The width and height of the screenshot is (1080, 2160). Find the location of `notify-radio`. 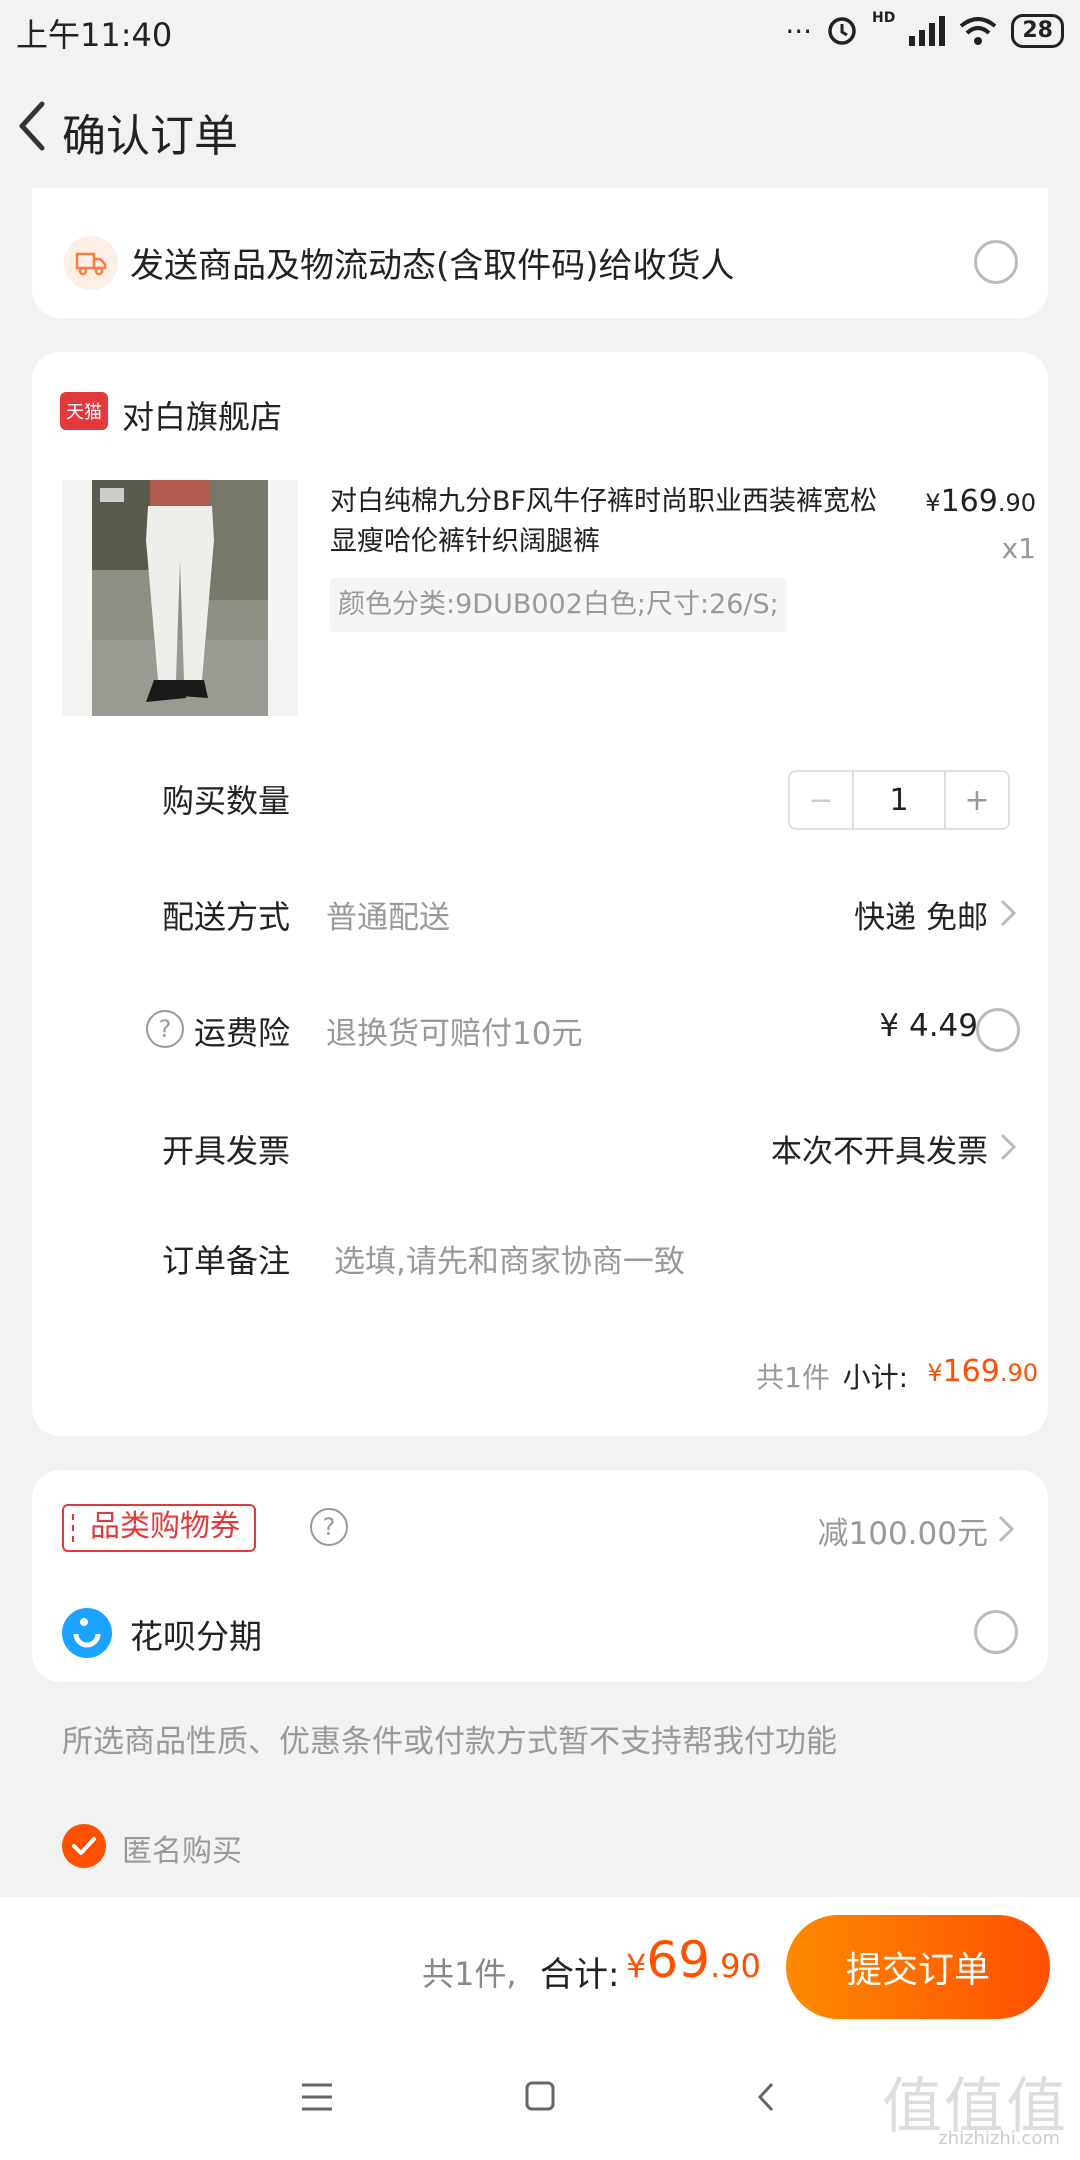

notify-radio is located at coordinates (996, 262).